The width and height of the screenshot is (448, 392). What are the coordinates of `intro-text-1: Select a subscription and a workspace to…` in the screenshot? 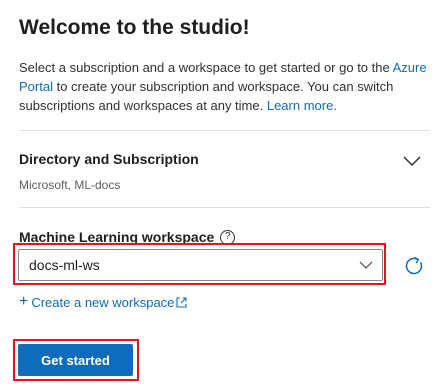 It's located at (206, 67).